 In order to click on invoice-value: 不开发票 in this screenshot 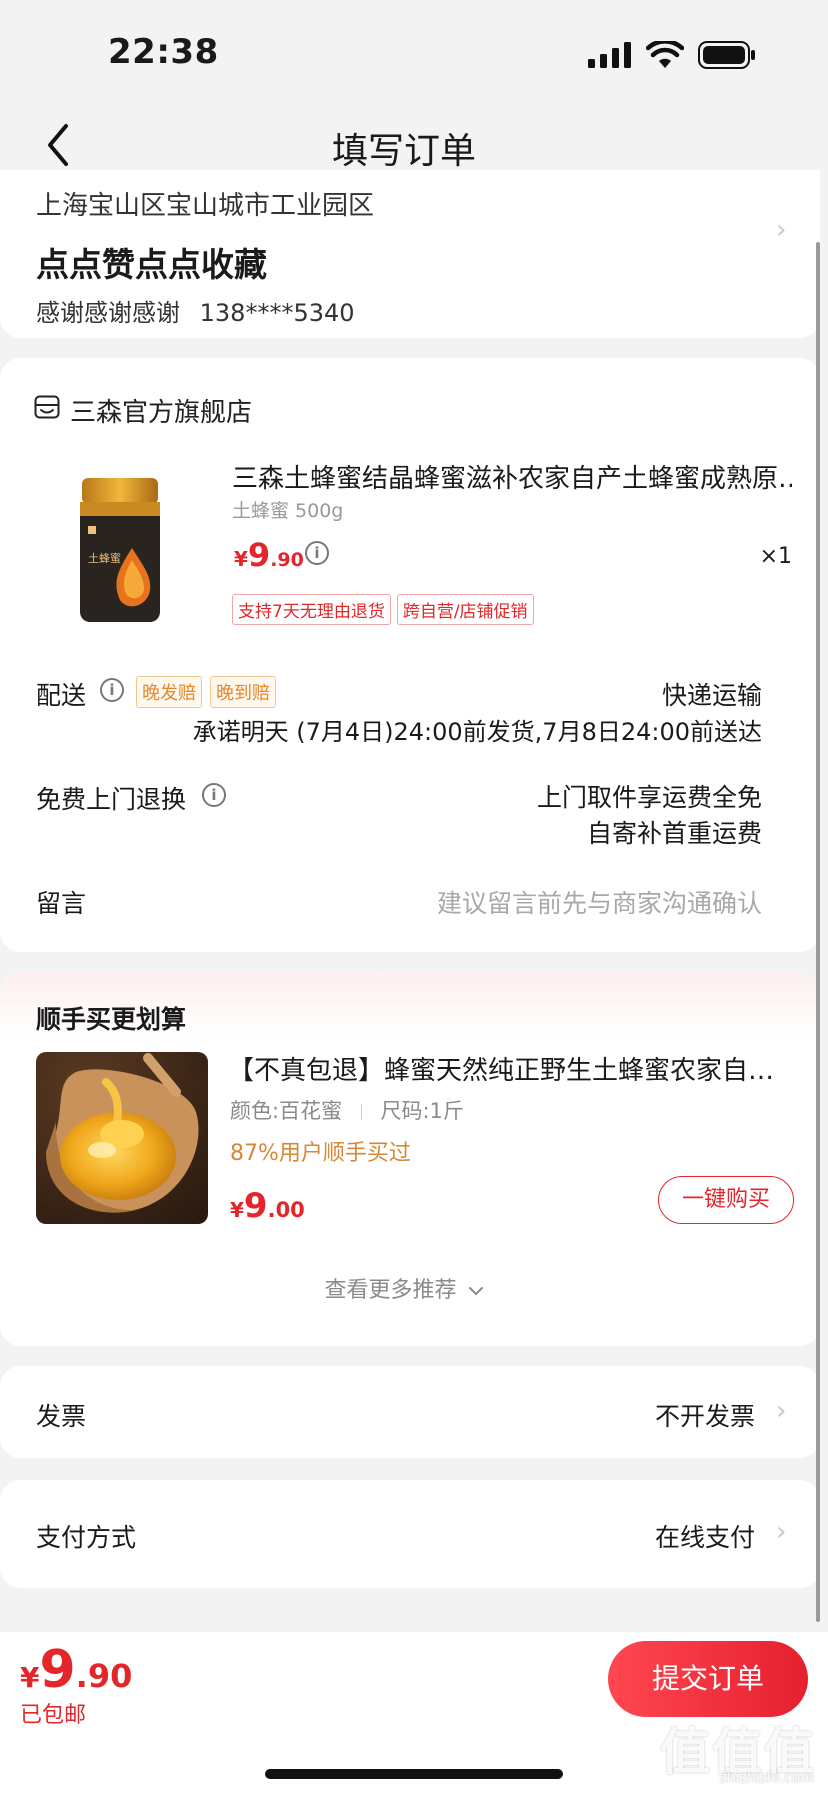, I will do `click(704, 1416)`.